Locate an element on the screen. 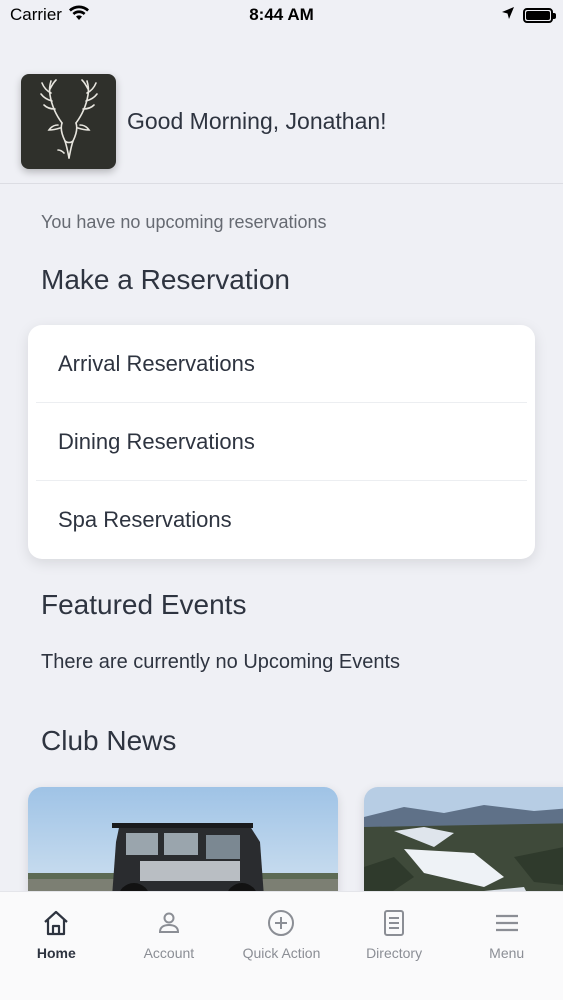  tab-label: Home is located at coordinates (56, 953).